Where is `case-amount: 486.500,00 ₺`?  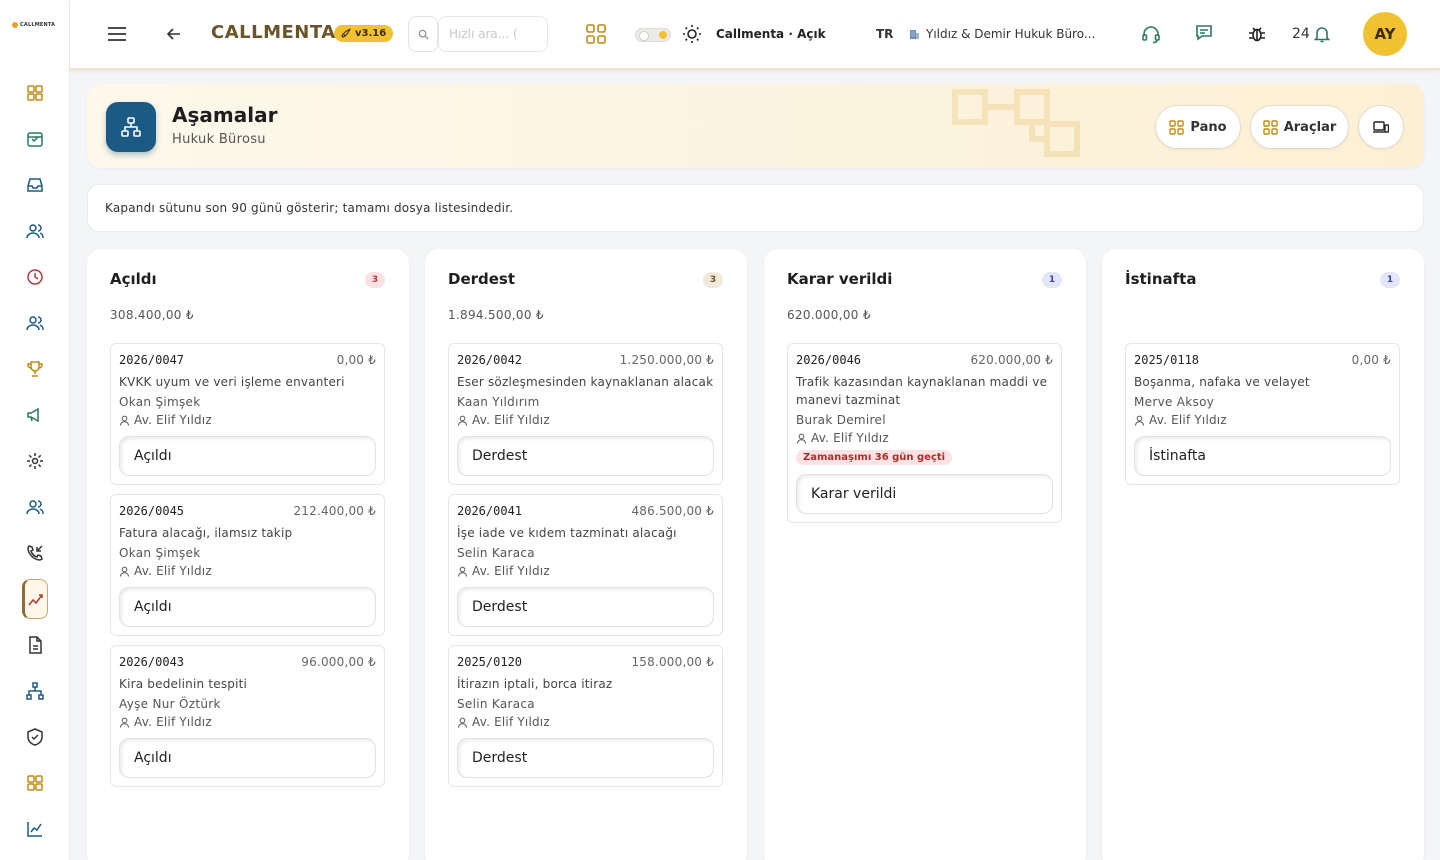
case-amount: 486.500,00 ₺ is located at coordinates (672, 511).